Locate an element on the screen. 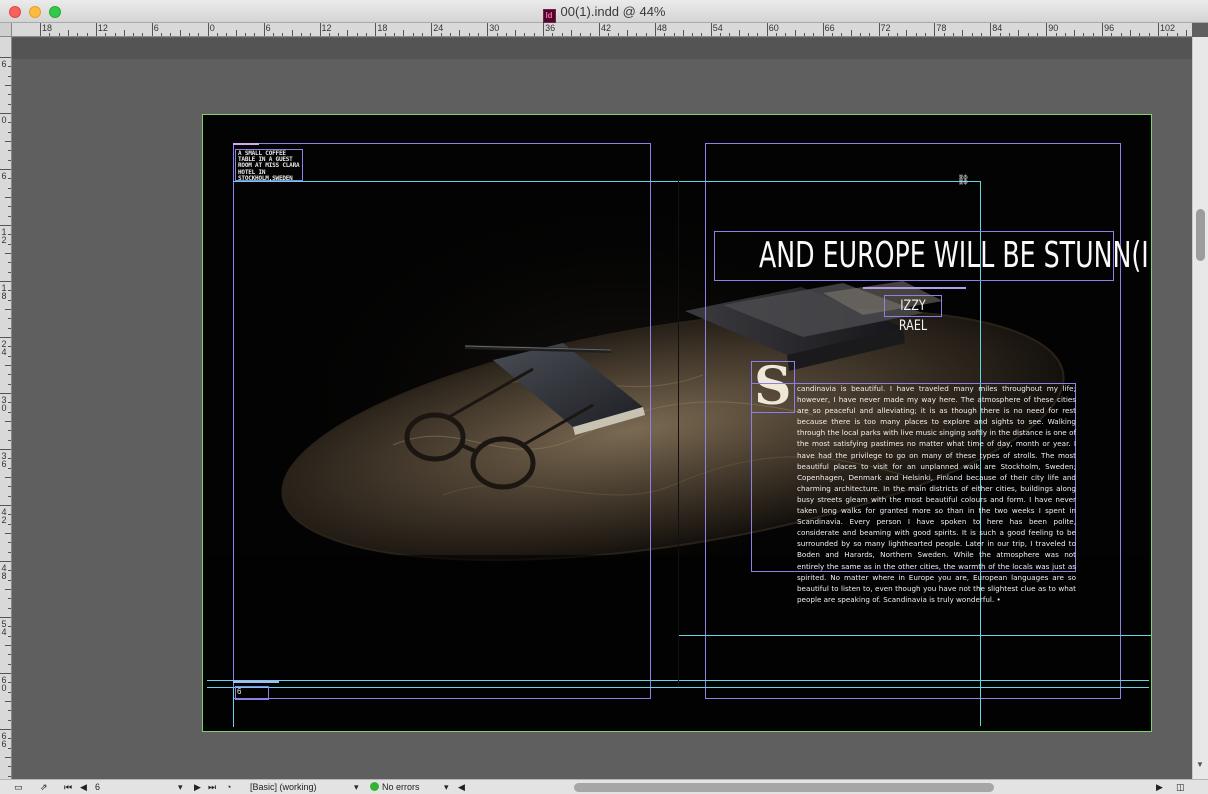  page-dropdown-icon: ▾ is located at coordinates (180, 787).